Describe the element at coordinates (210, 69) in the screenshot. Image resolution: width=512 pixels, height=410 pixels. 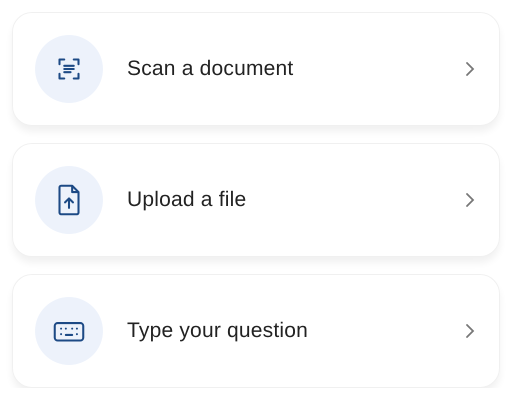
I see `option-label: Scan a document` at that location.